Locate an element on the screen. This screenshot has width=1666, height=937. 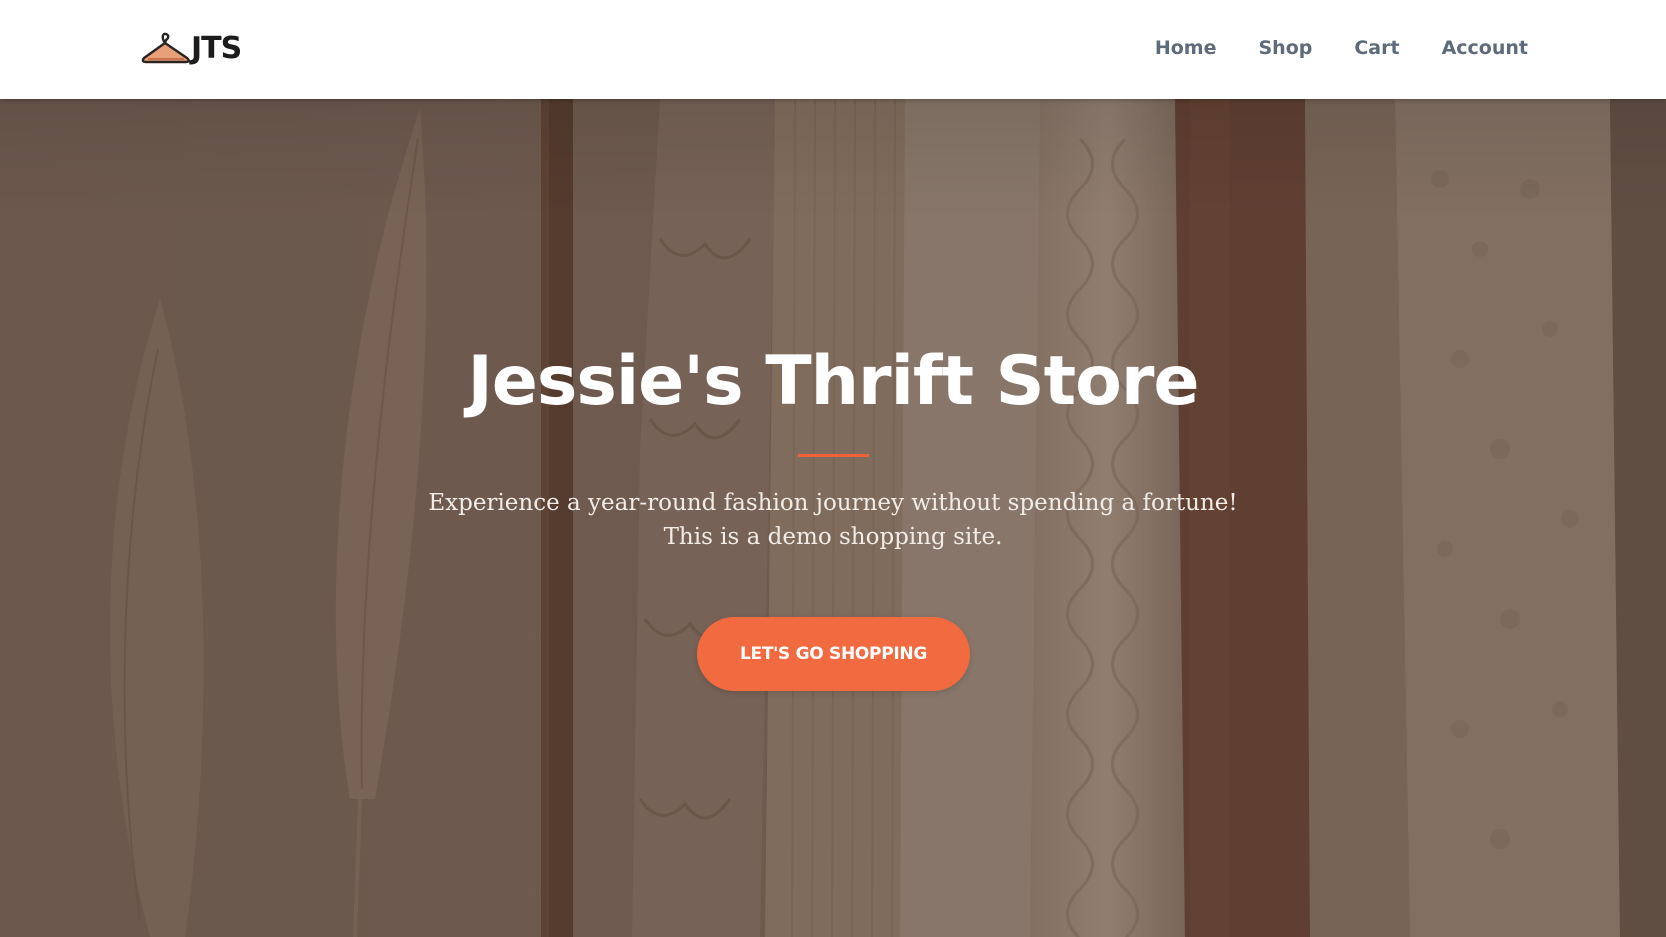
hanger-icon is located at coordinates (165, 48).